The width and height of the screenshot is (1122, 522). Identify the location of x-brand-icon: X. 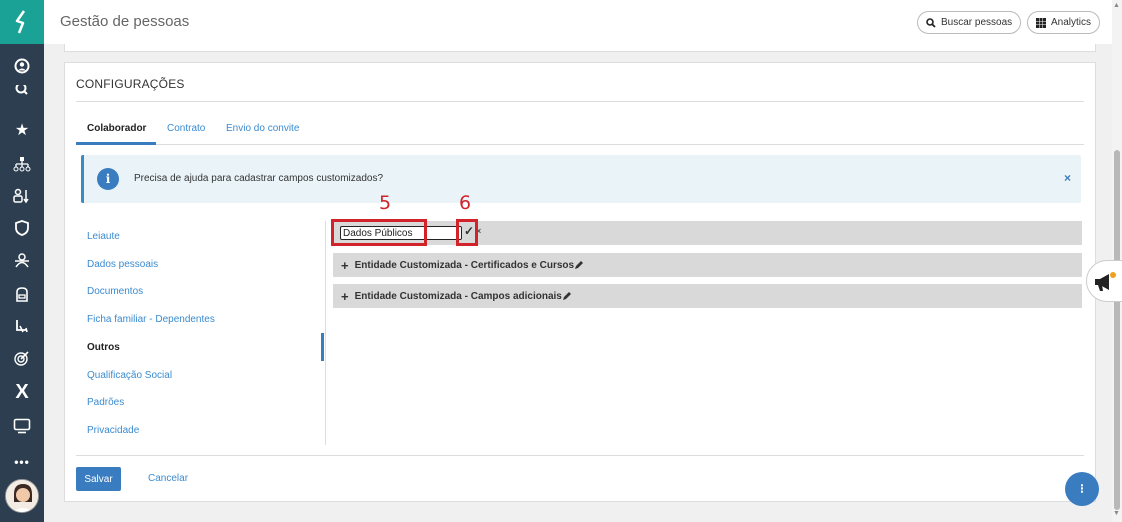
(22, 392).